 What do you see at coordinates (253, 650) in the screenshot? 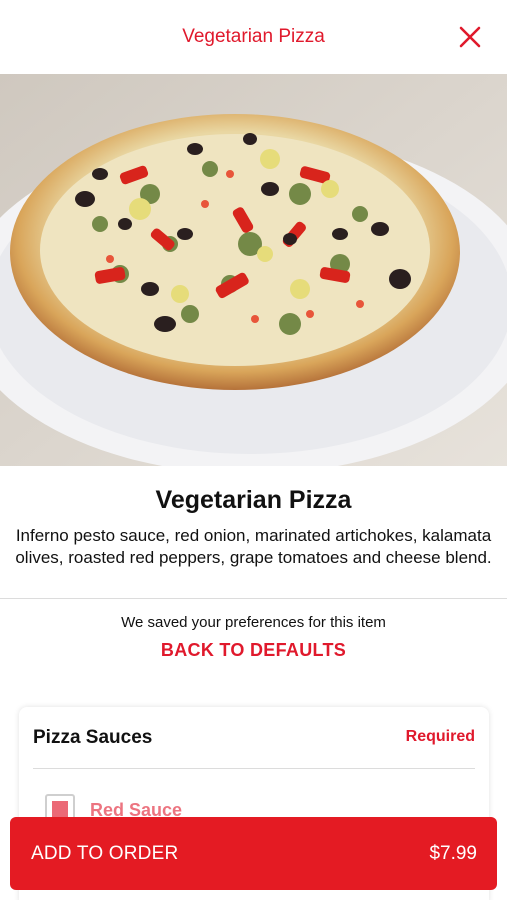
I see `back-to-defaults-link: BACK TO DEFAULTS` at bounding box center [253, 650].